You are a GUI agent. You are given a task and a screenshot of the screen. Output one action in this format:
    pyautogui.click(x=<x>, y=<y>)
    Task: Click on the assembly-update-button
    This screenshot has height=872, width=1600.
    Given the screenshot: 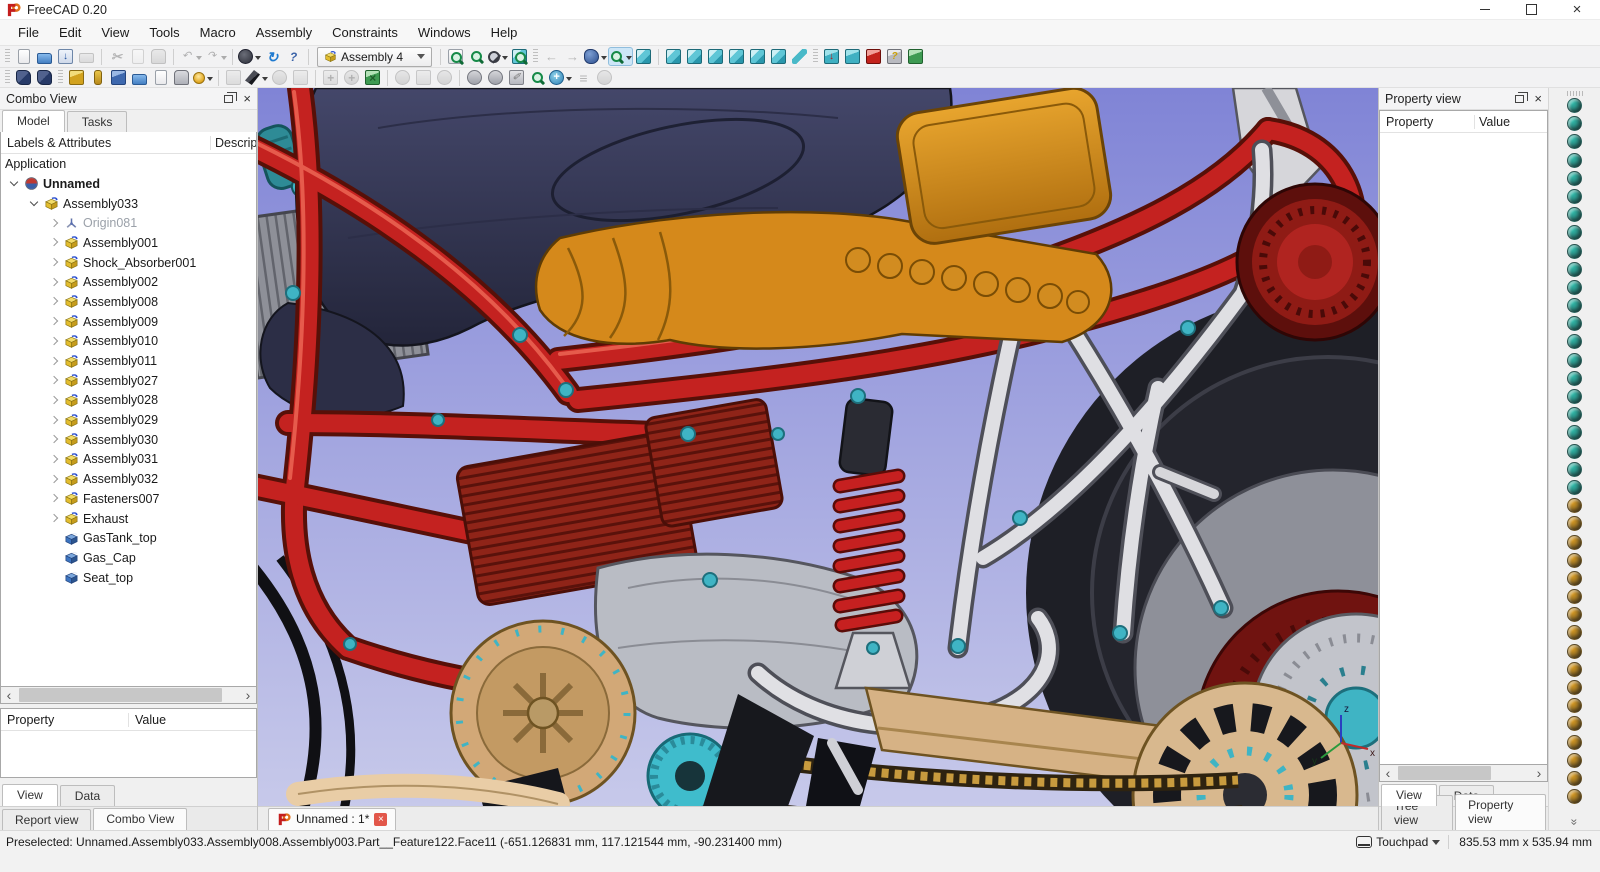 What is the action you would take?
    pyautogui.click(x=852, y=56)
    